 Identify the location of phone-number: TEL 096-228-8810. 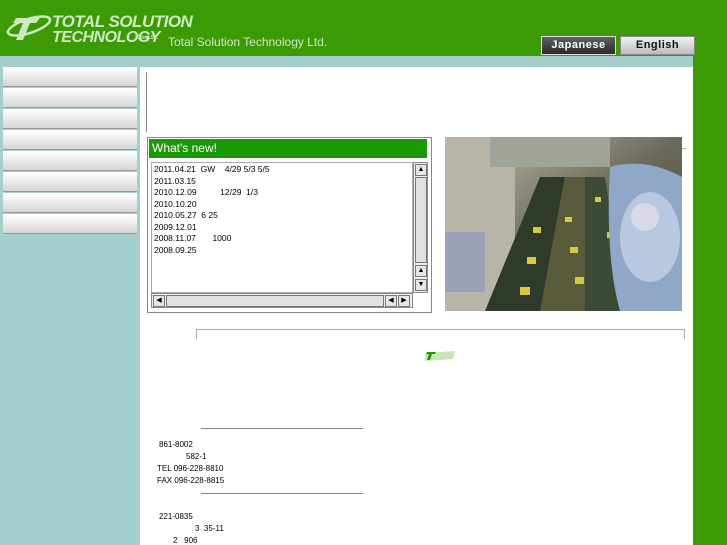
(190, 468).